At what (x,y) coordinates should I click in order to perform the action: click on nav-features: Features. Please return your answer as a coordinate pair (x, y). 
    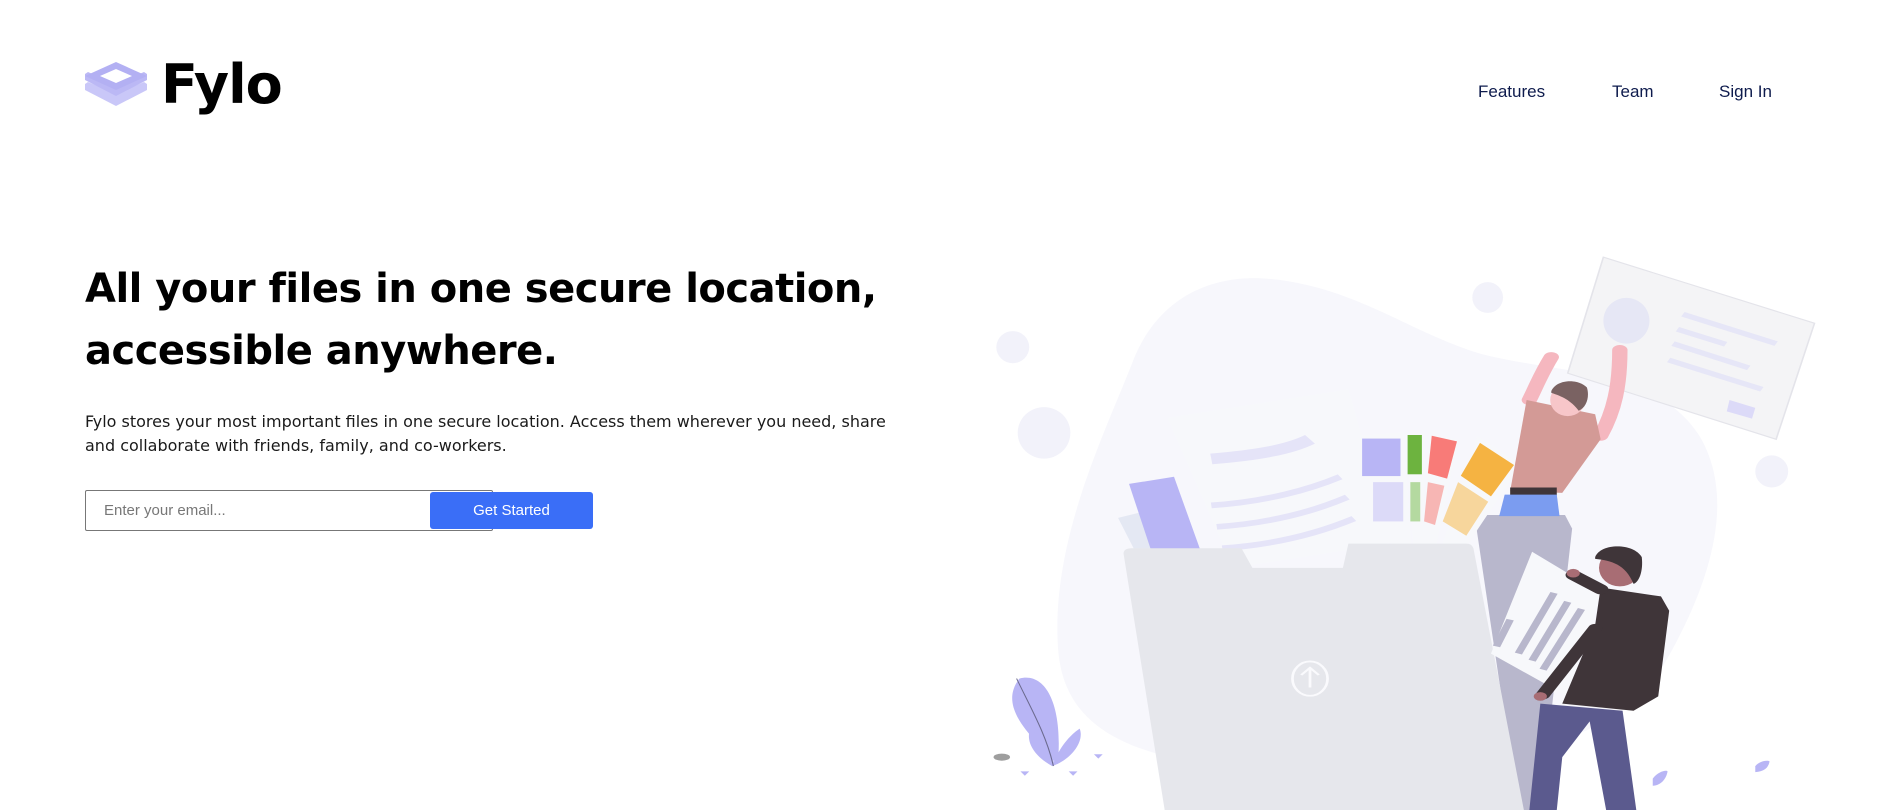
    Looking at the image, I should click on (1511, 92).